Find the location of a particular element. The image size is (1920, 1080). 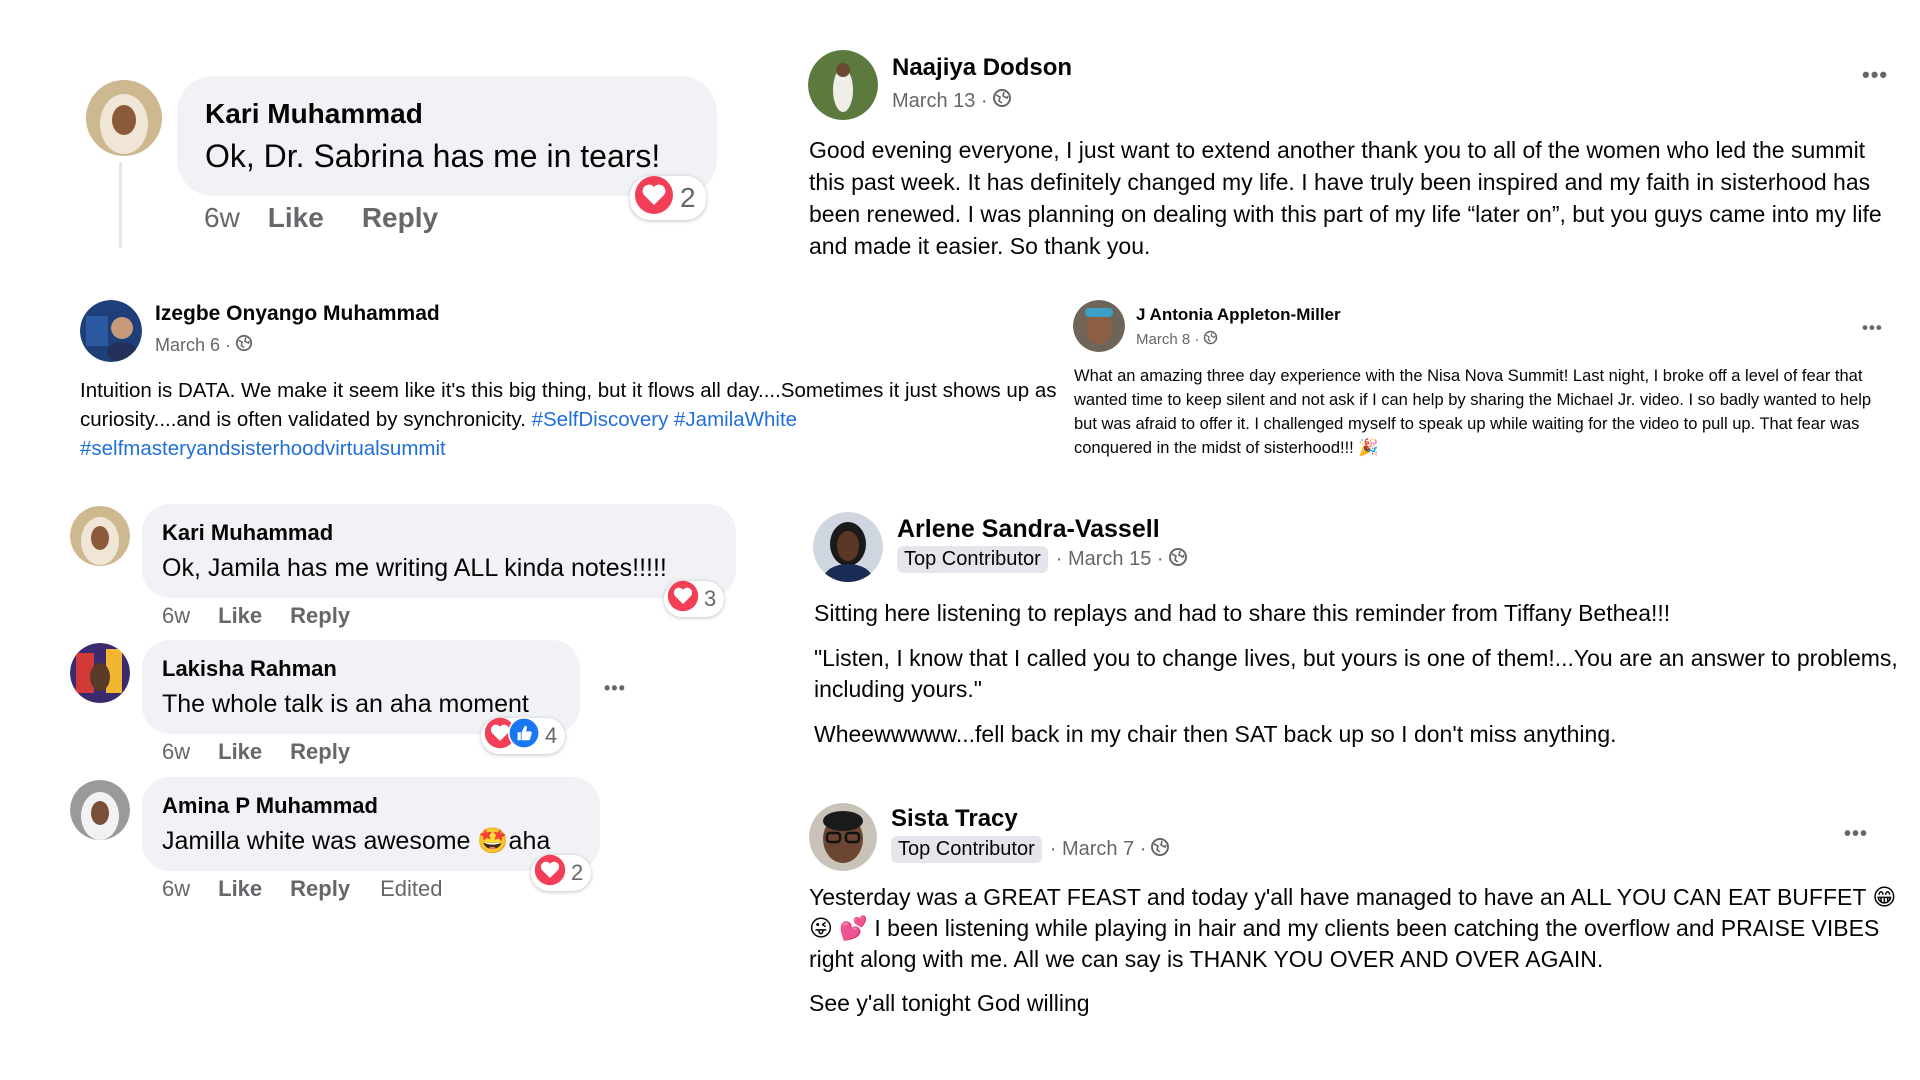

star-struck-emoji-icon: 🤩 is located at coordinates (493, 841).